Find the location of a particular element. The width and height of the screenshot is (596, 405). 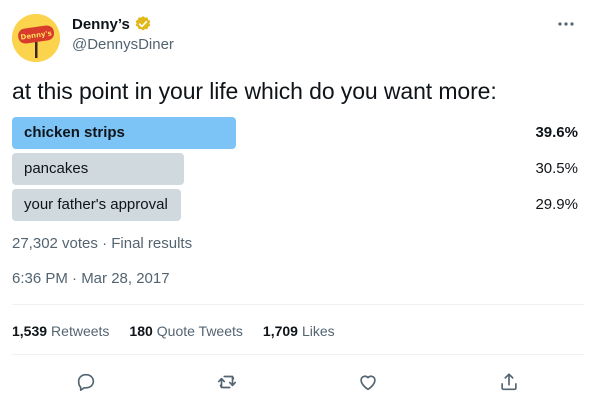

share-icon is located at coordinates (509, 382).